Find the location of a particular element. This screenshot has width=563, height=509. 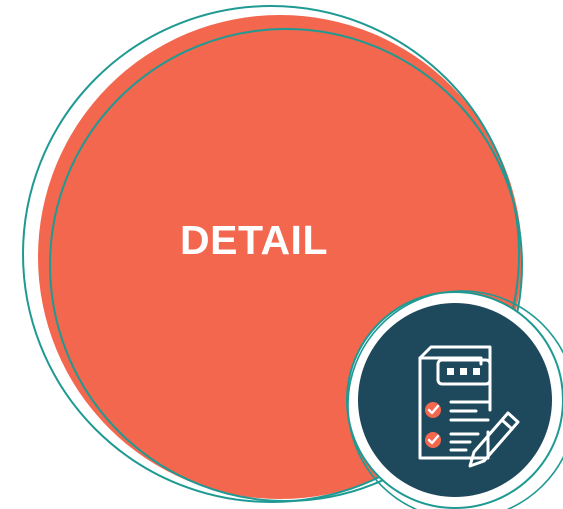

badge-circle is located at coordinates (455, 400).